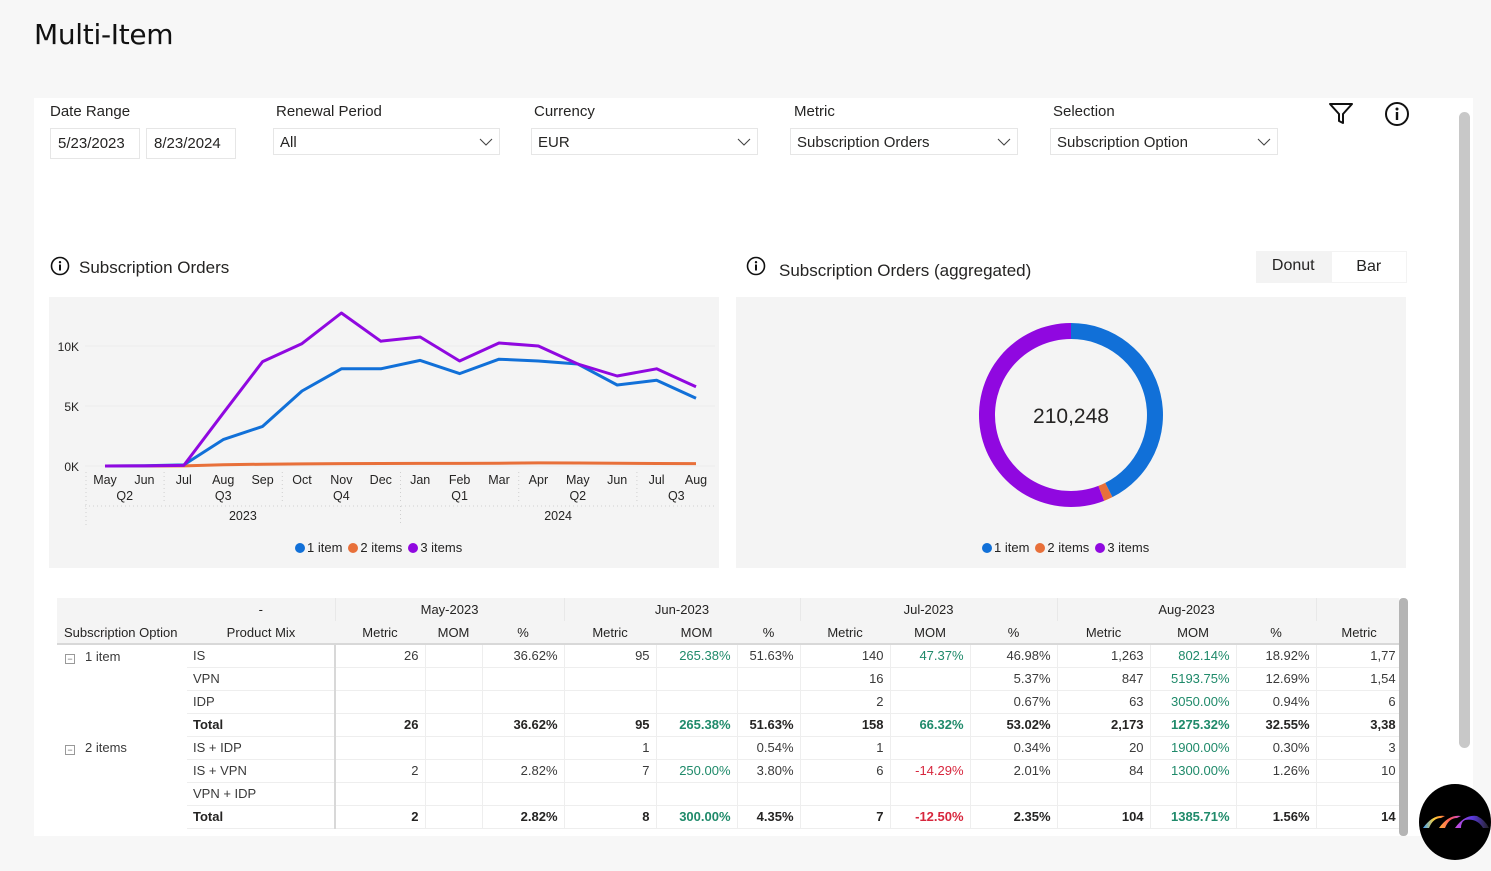  I want to click on subscription-option-header: Subscription Option, so click(122, 633).